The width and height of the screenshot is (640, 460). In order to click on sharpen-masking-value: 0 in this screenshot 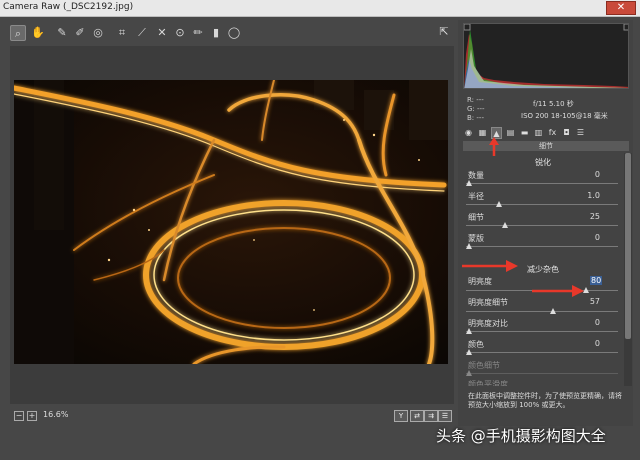, I will do `click(580, 237)`.